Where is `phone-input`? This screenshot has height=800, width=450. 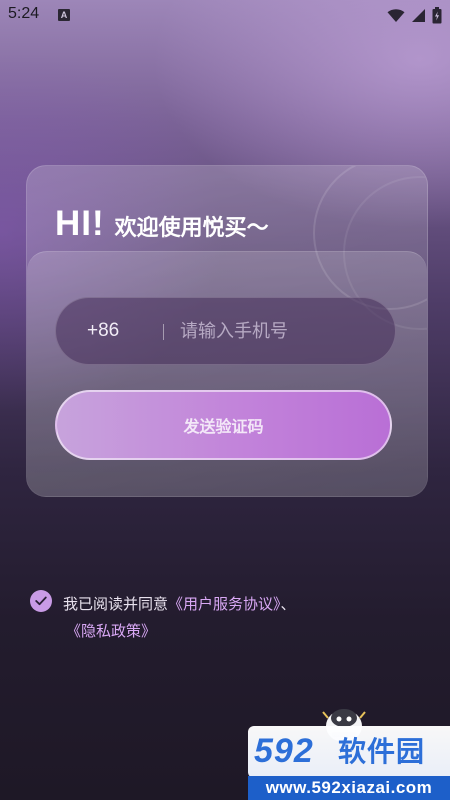 phone-input is located at coordinates (280, 331).